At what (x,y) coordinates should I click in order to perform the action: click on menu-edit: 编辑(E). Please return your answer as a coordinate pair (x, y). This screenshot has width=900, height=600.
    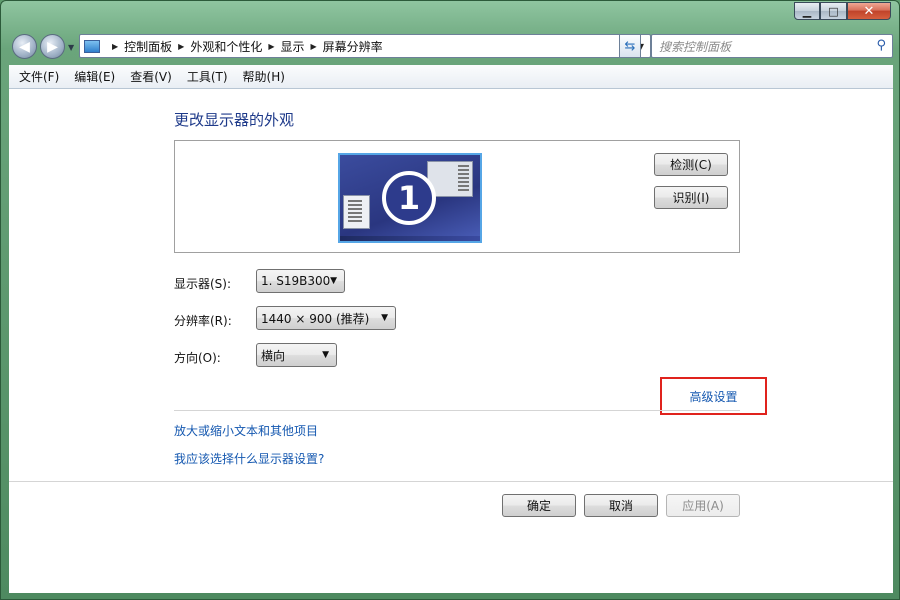
    Looking at the image, I should click on (92, 76).